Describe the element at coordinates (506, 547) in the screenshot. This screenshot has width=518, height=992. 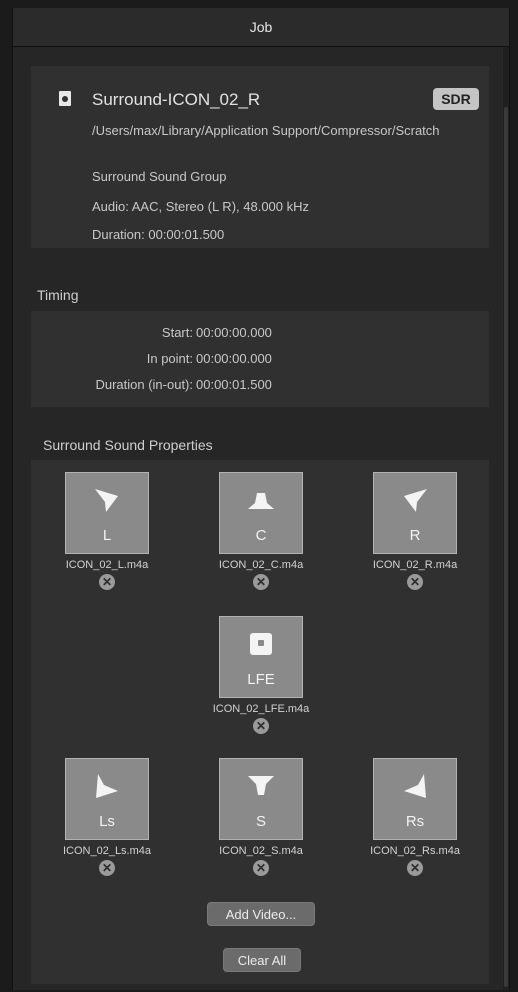
I see `scrollbar-thumb` at that location.